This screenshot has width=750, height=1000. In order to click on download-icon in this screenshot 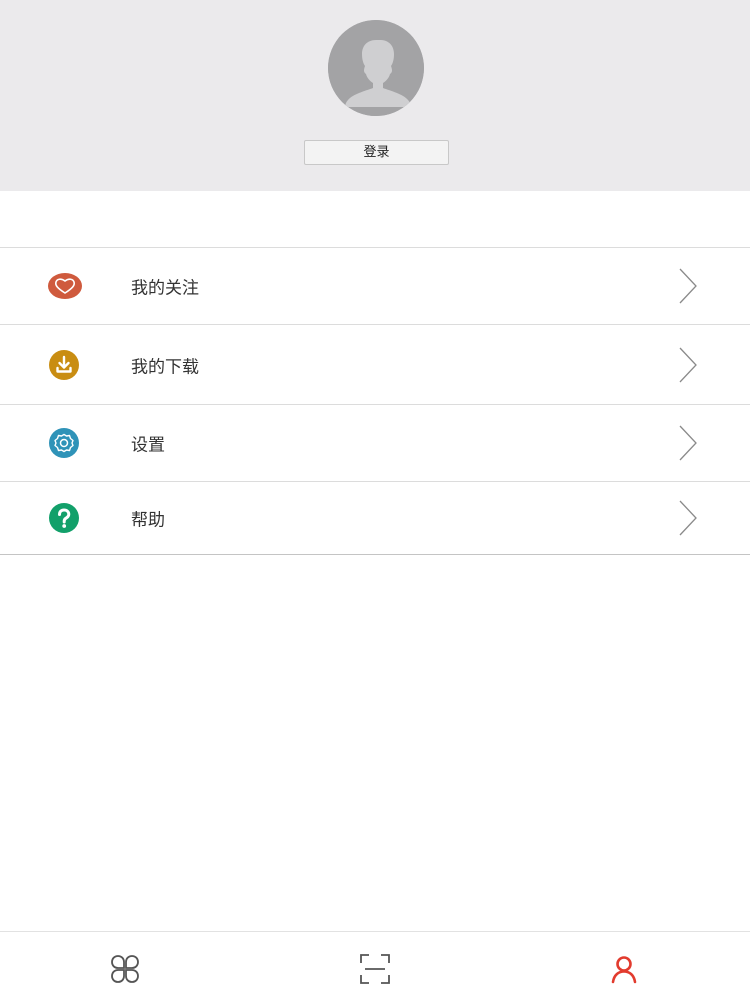, I will do `click(64, 365)`.